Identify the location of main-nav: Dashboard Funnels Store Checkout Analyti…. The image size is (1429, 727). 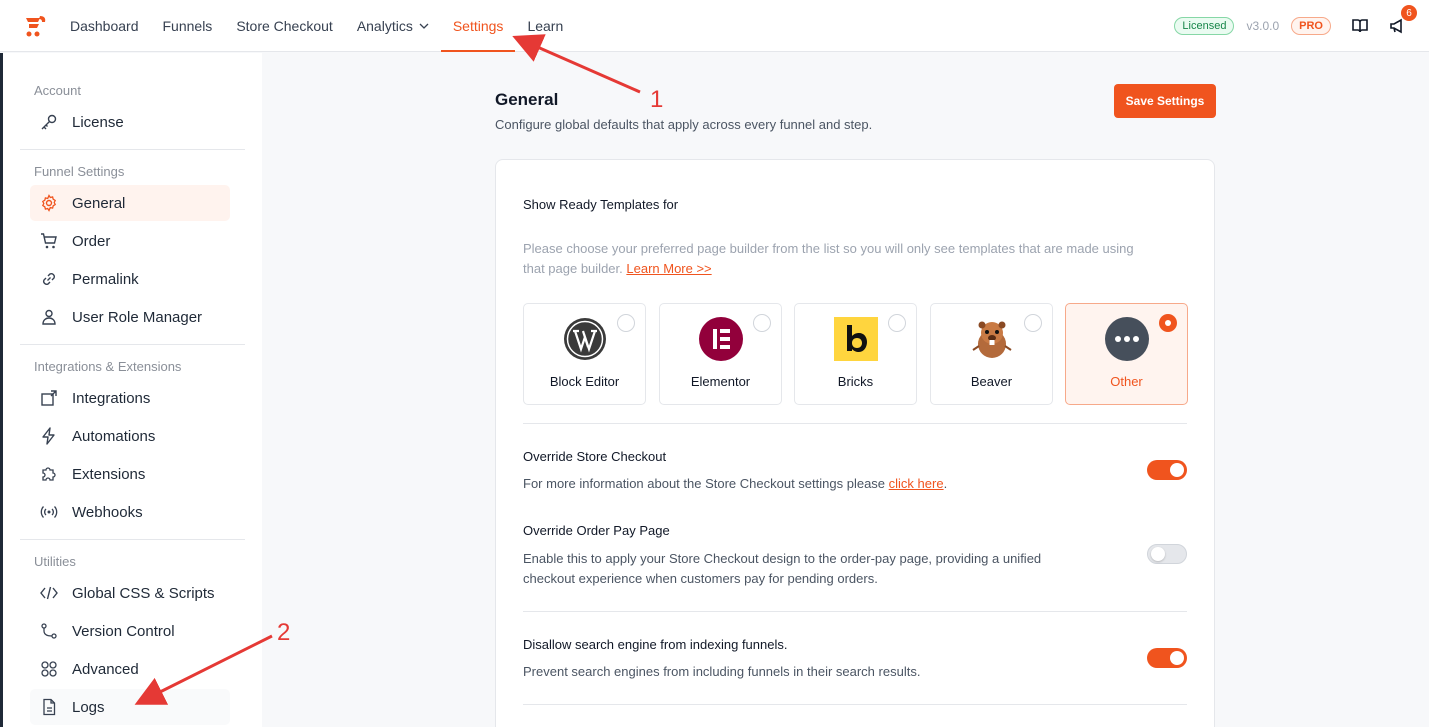
(316, 26).